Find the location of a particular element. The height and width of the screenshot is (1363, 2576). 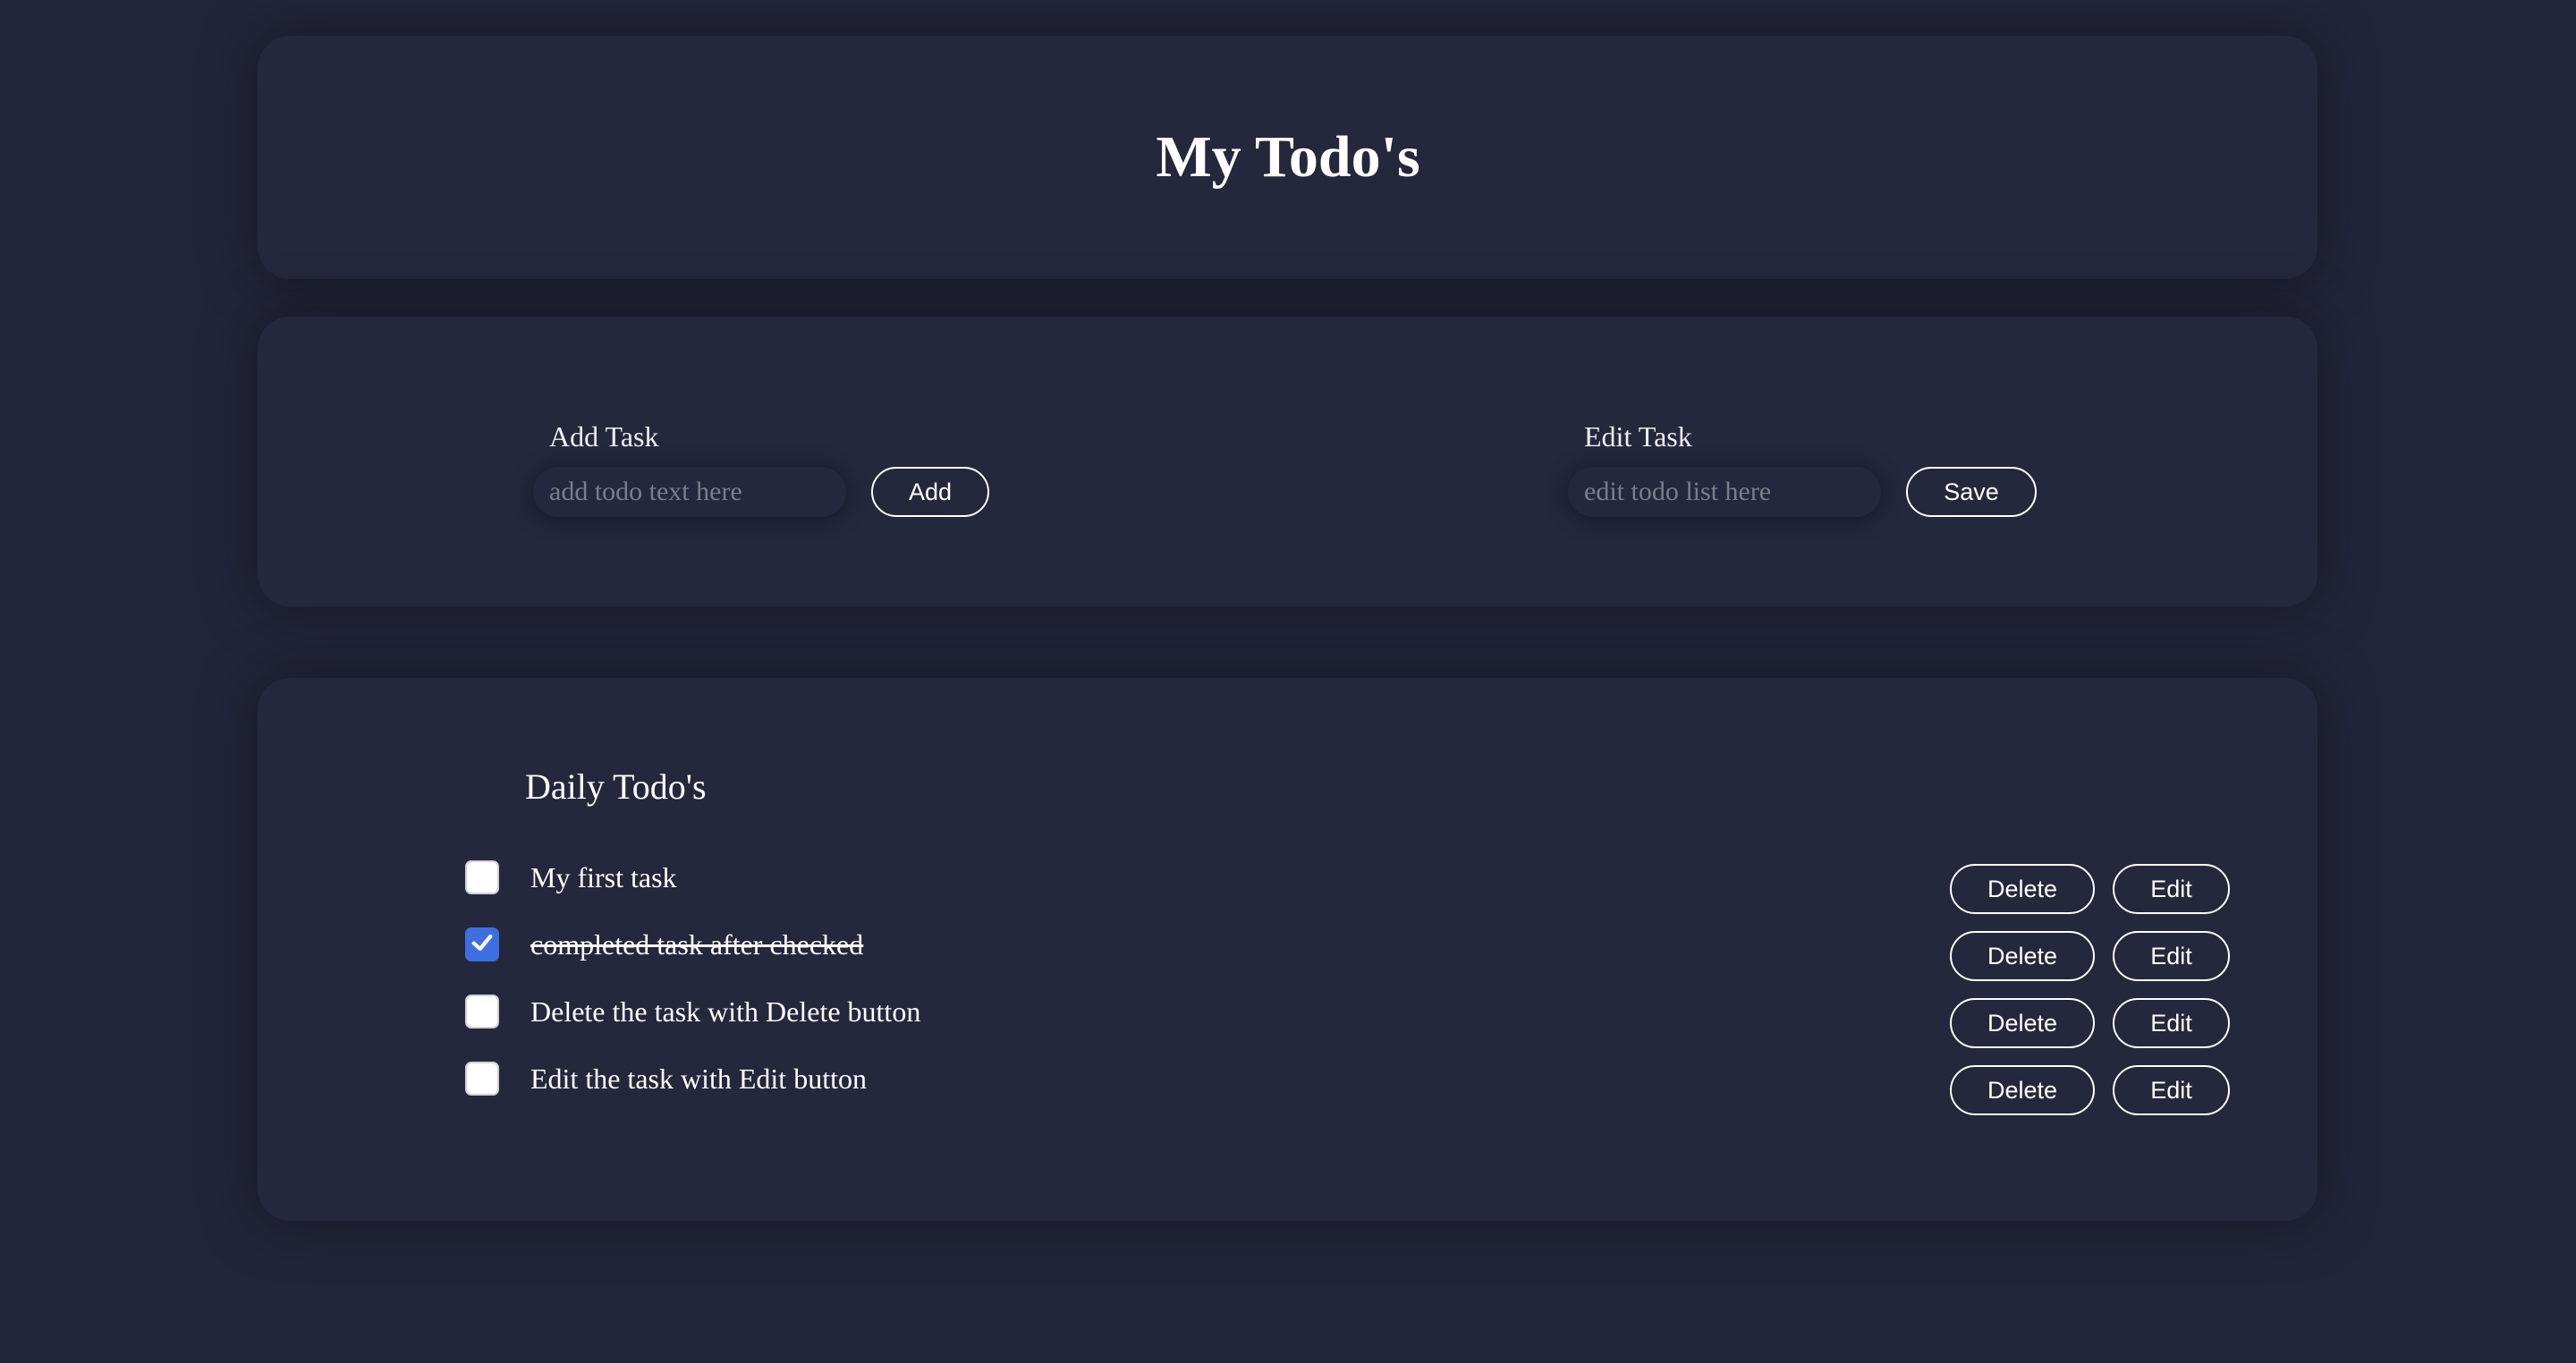

save-button: Save is located at coordinates (1971, 492).